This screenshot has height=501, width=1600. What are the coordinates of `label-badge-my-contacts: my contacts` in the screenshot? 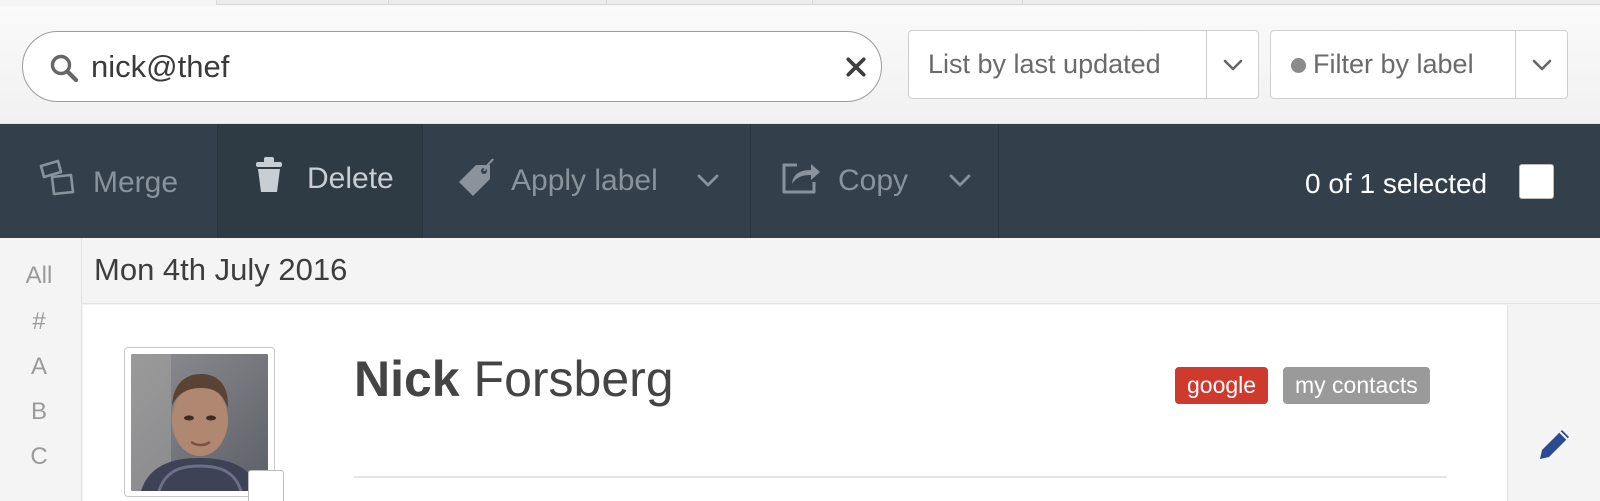 It's located at (1356, 385).